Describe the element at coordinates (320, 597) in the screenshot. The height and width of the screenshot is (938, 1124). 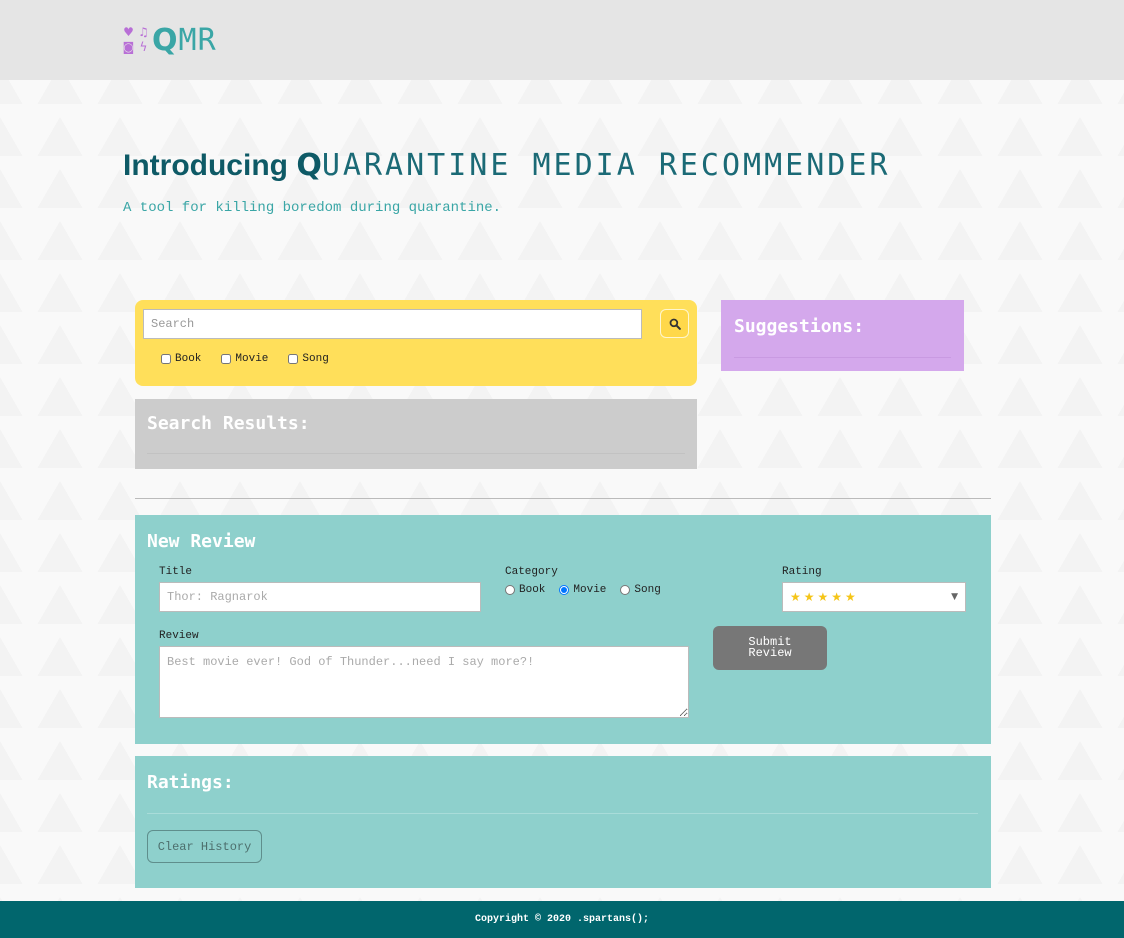
I see `title-field` at that location.